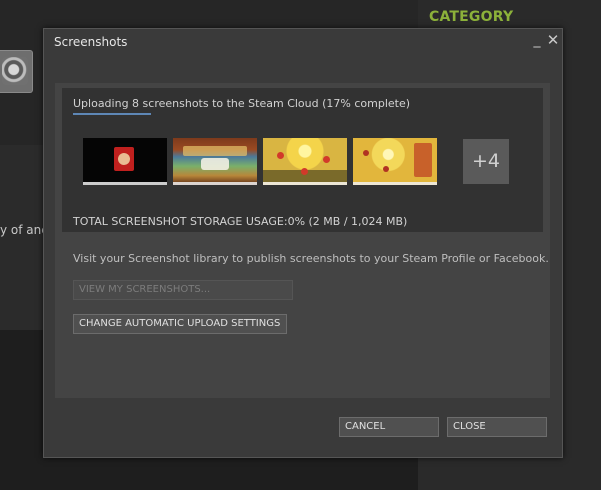 The height and width of the screenshot is (490, 601). What do you see at coordinates (389, 427) in the screenshot?
I see `cancel-button: CANCEL` at bounding box center [389, 427].